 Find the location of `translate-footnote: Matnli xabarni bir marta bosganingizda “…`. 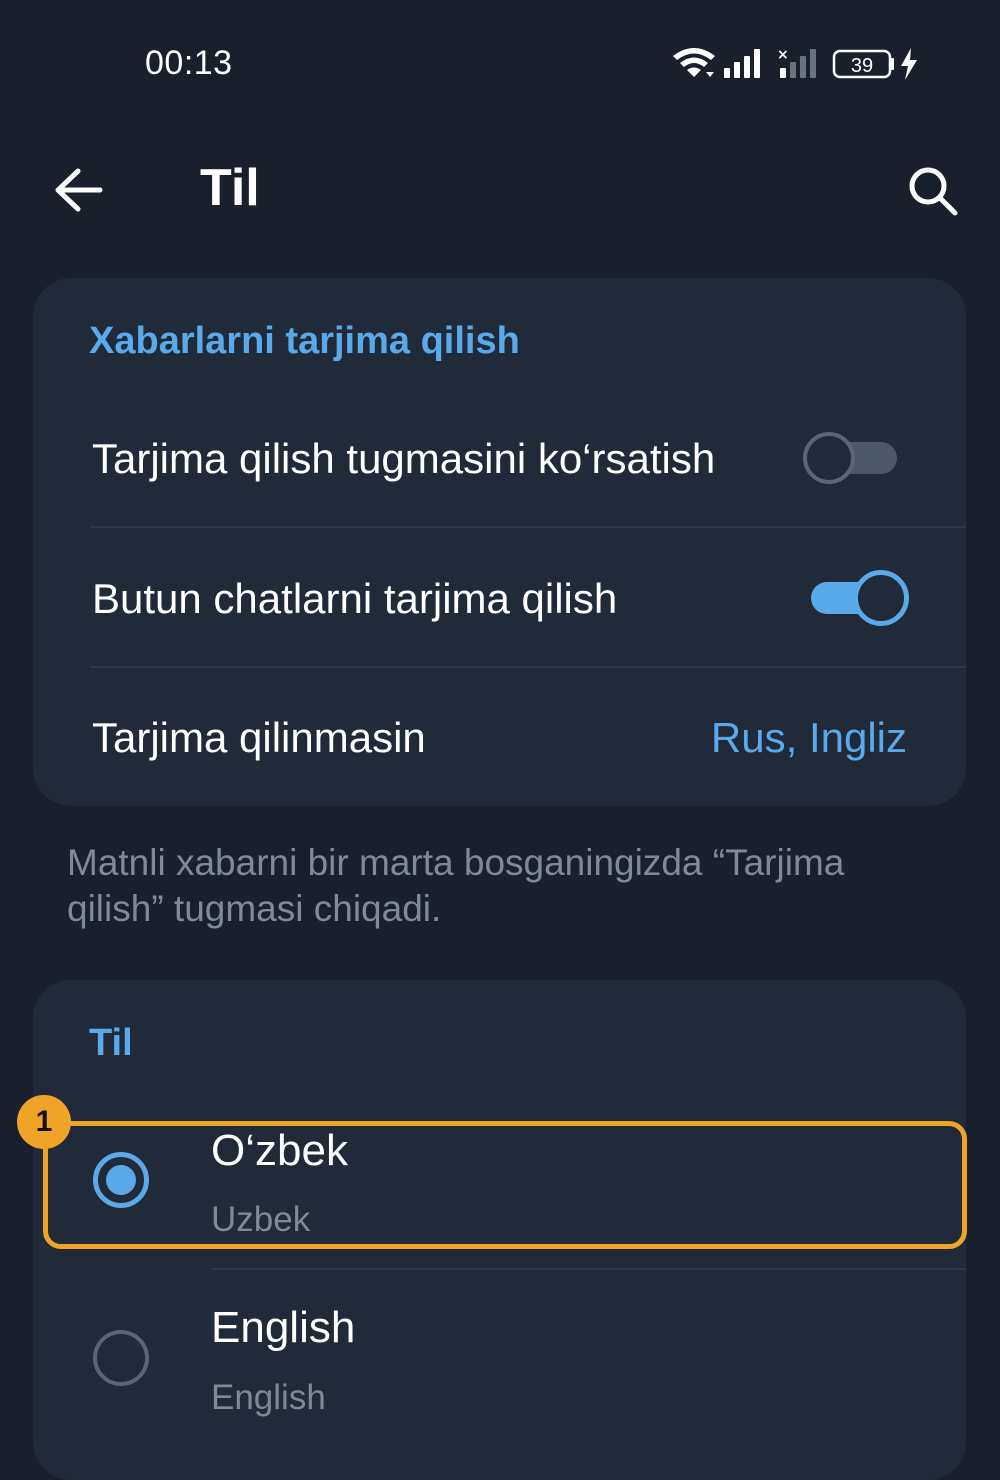

translate-footnote: Matnli xabarni bir marta bosganingizda “… is located at coordinates (456, 885).